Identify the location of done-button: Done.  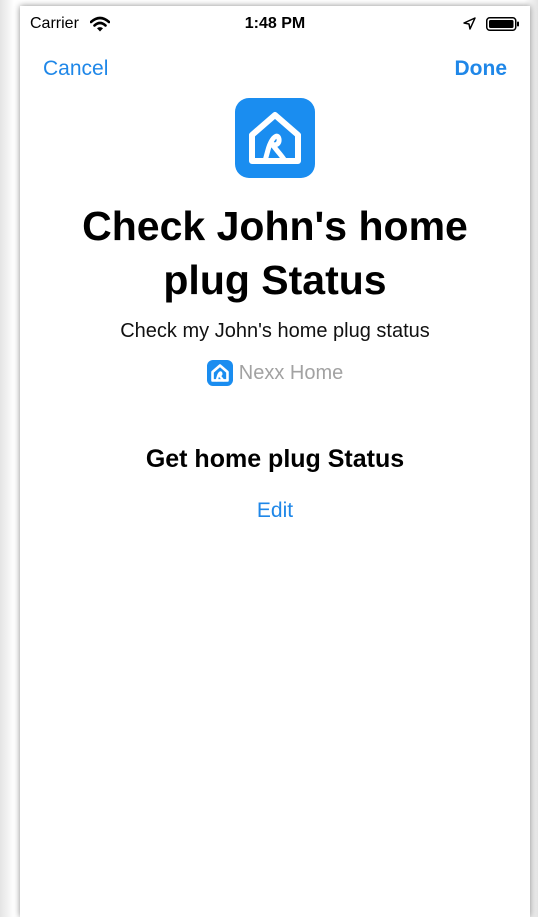
(481, 69).